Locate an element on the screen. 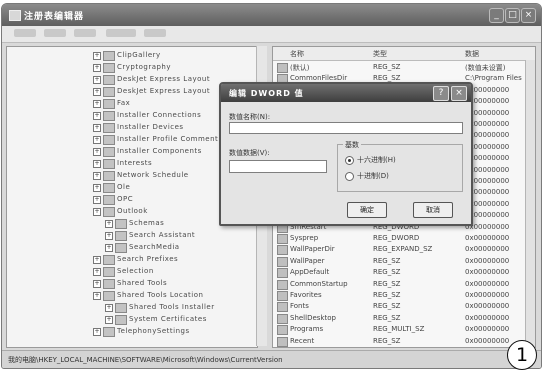 This screenshot has height=370, width=544. cancel-button: 取消 is located at coordinates (433, 210).